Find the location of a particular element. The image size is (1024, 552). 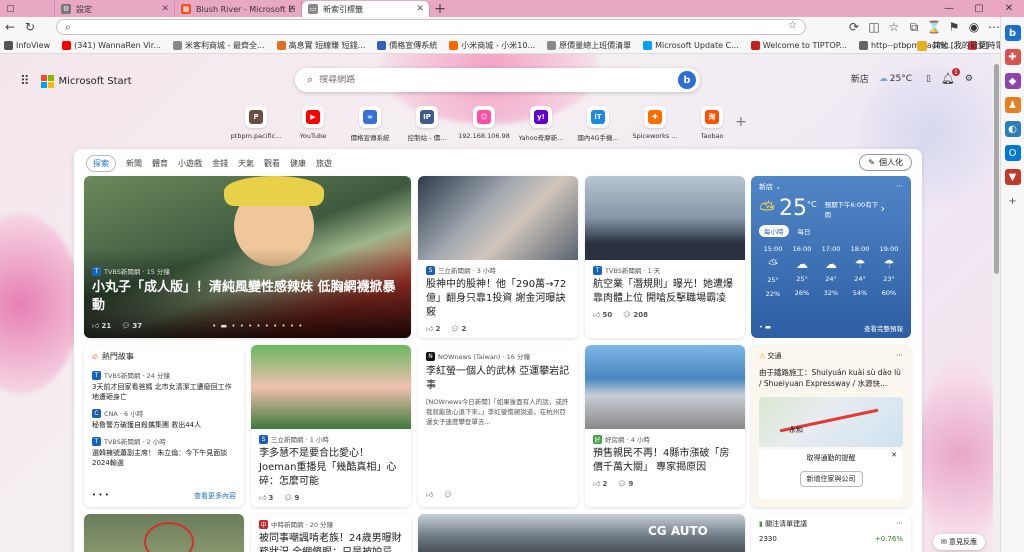

nav-tab-travel: 旅遊 is located at coordinates (324, 163).